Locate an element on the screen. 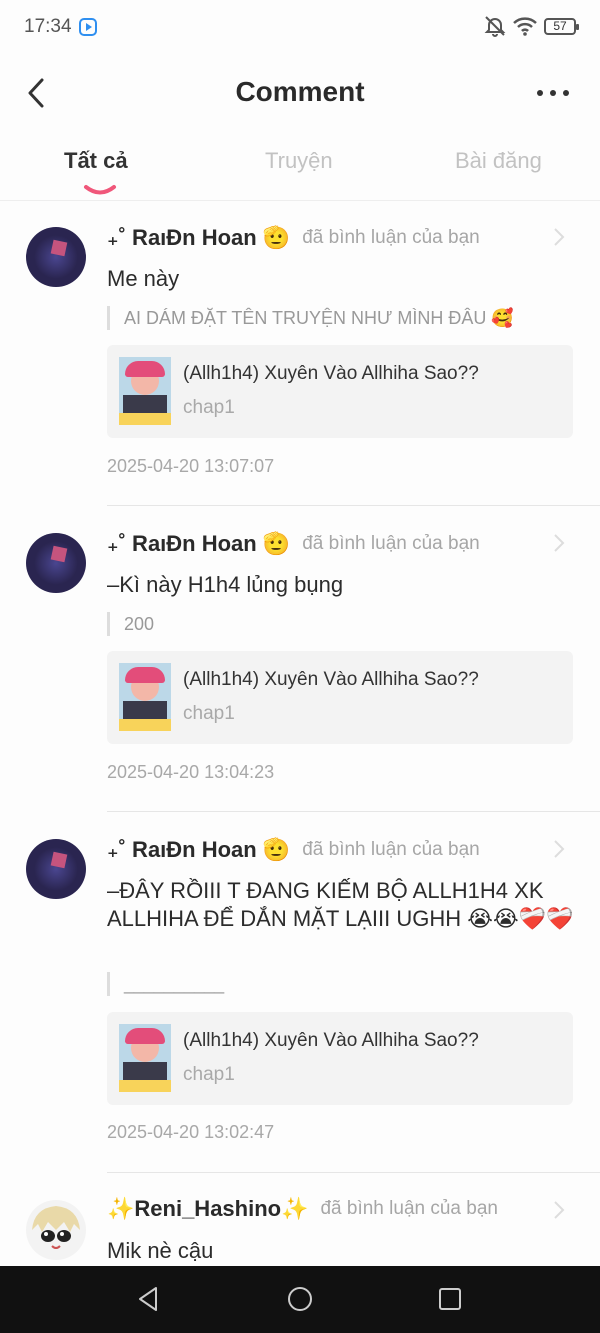  page-title: Comment is located at coordinates (300, 91).